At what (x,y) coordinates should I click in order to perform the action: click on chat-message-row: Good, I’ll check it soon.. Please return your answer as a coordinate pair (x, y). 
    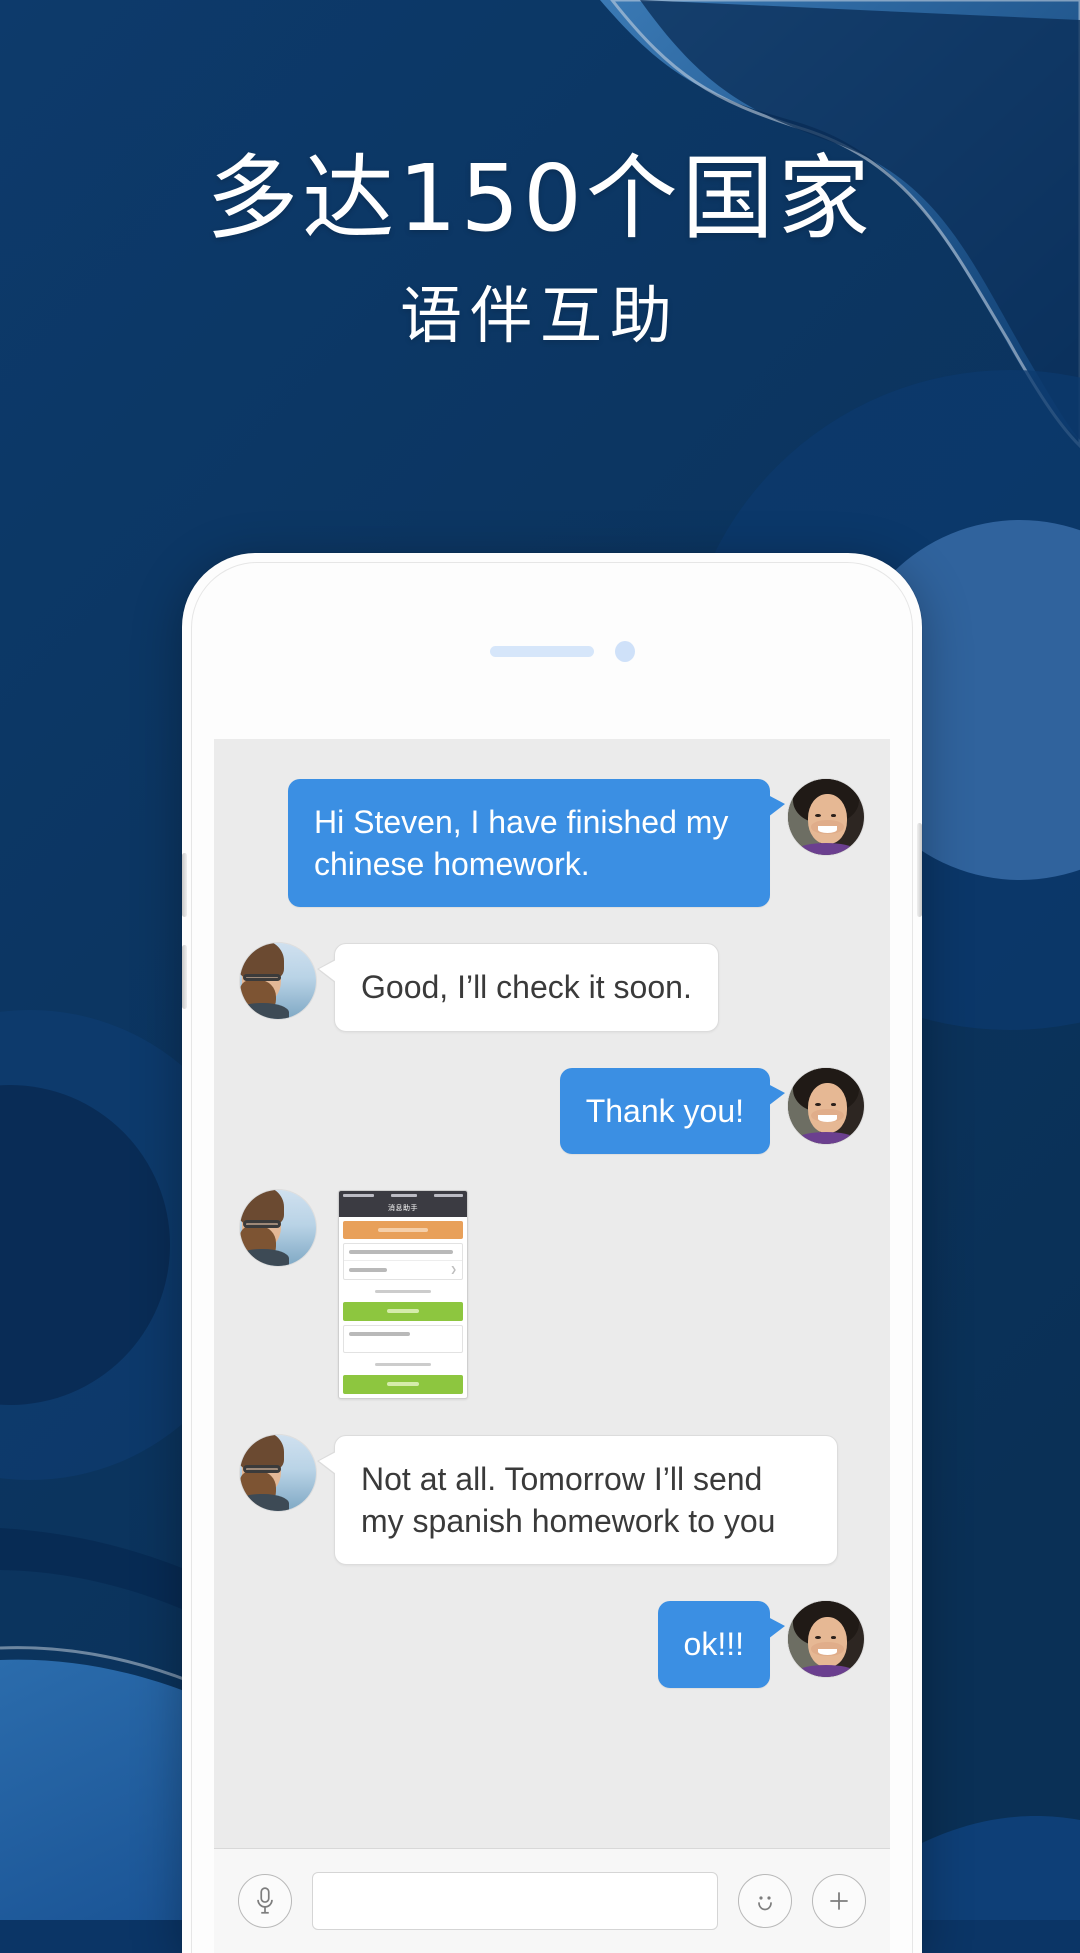
    Looking at the image, I should click on (552, 987).